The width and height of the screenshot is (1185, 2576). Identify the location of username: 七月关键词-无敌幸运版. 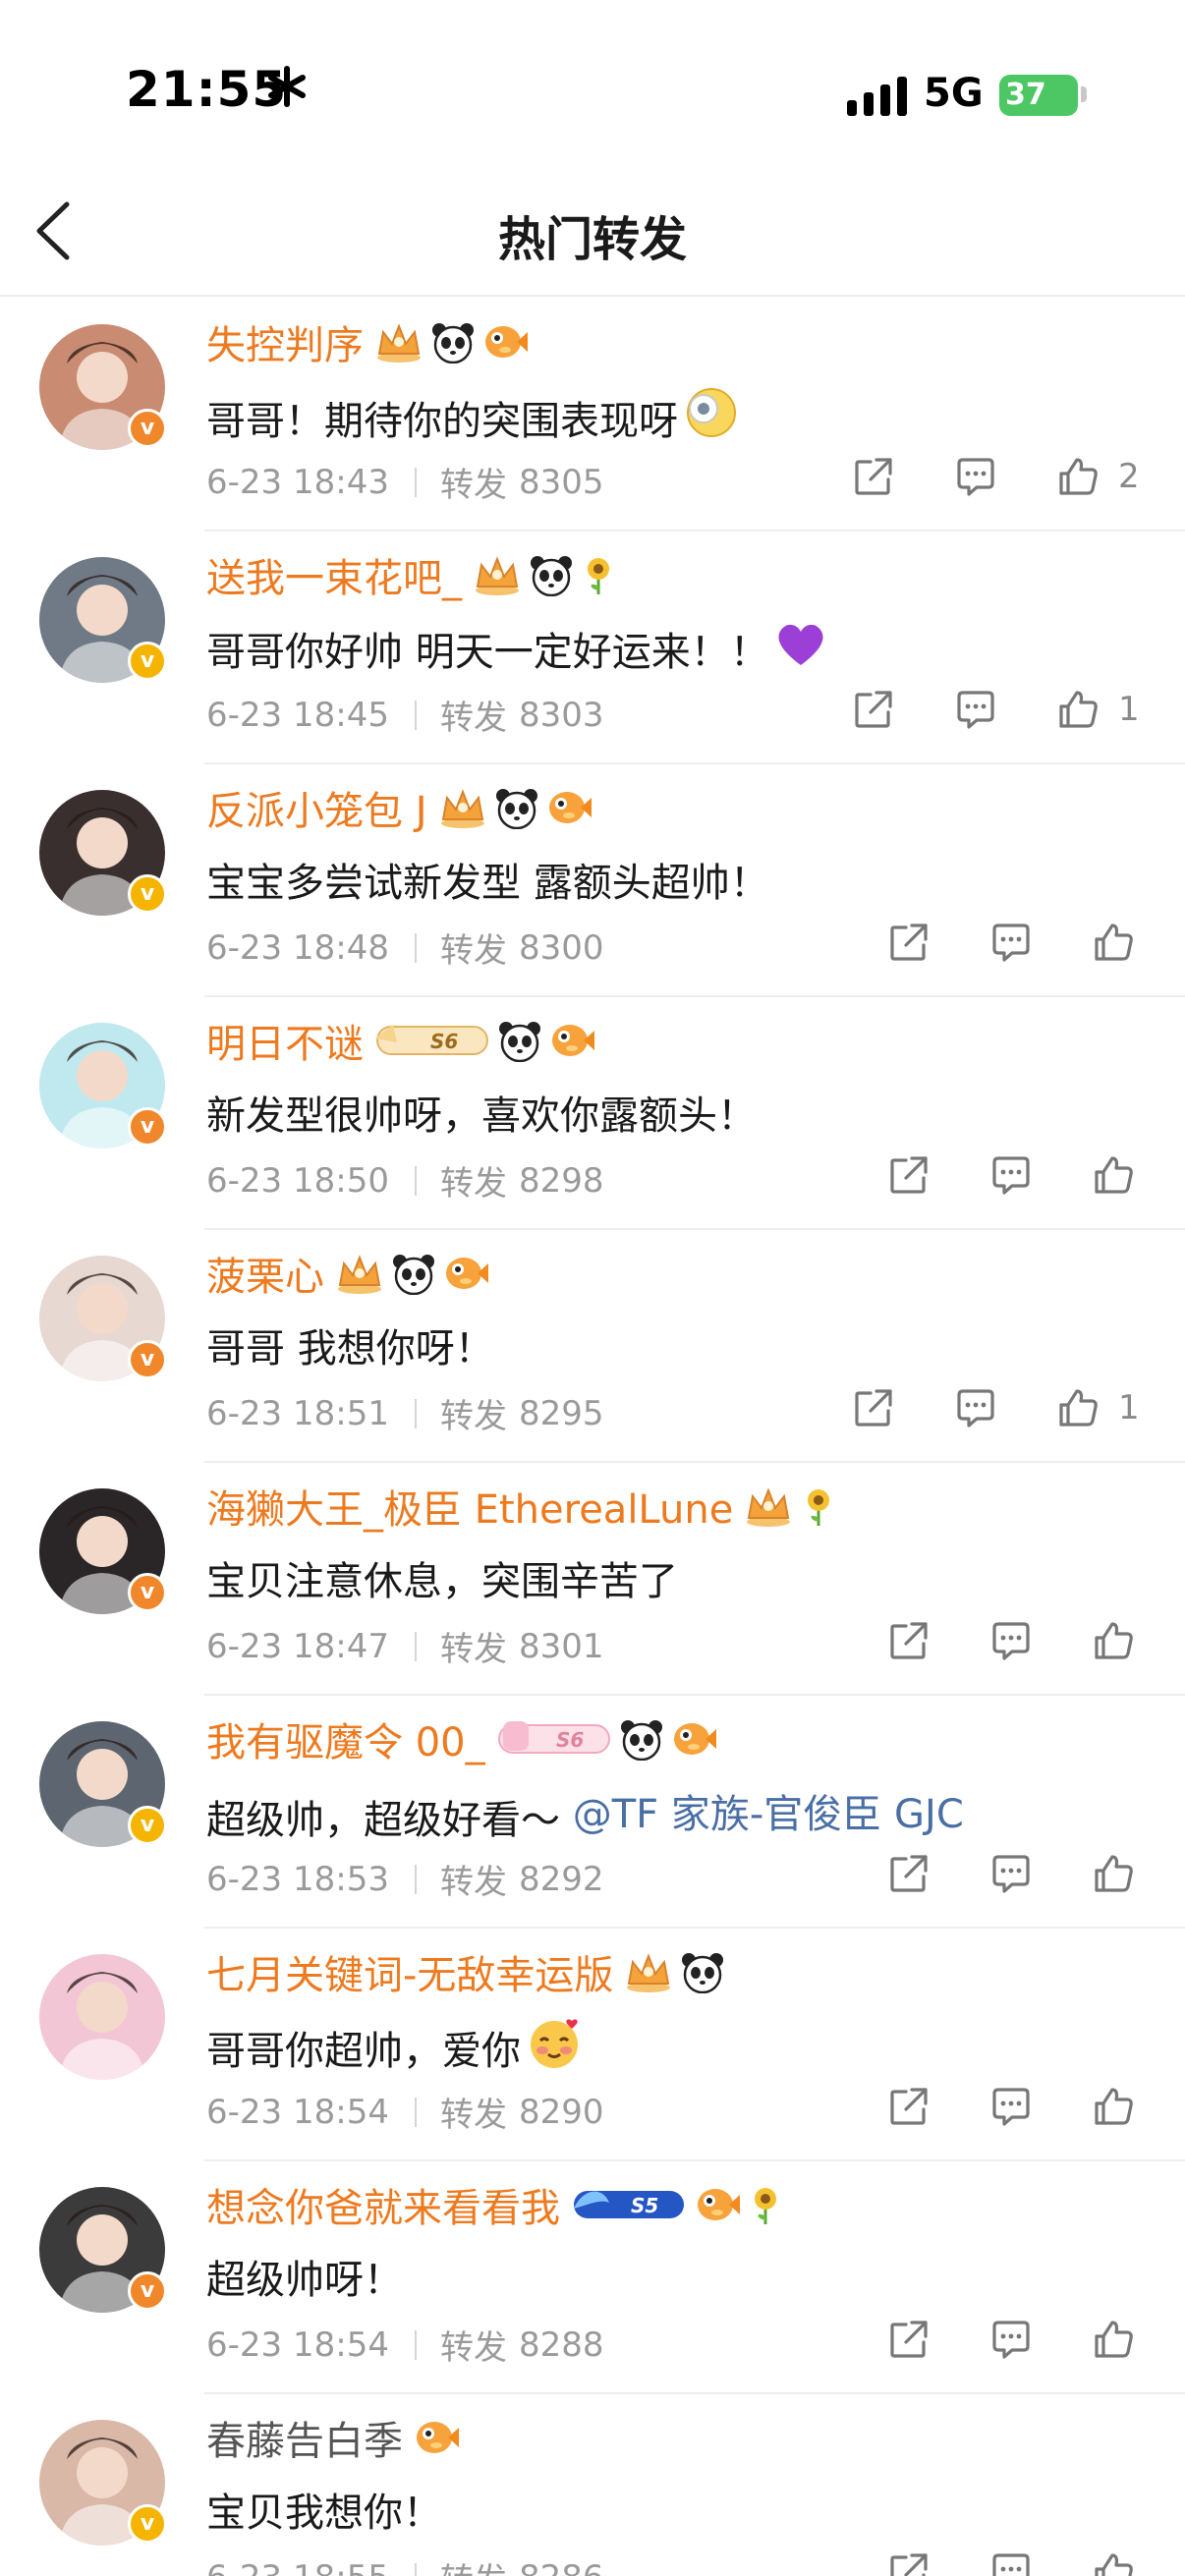
(410, 1971).